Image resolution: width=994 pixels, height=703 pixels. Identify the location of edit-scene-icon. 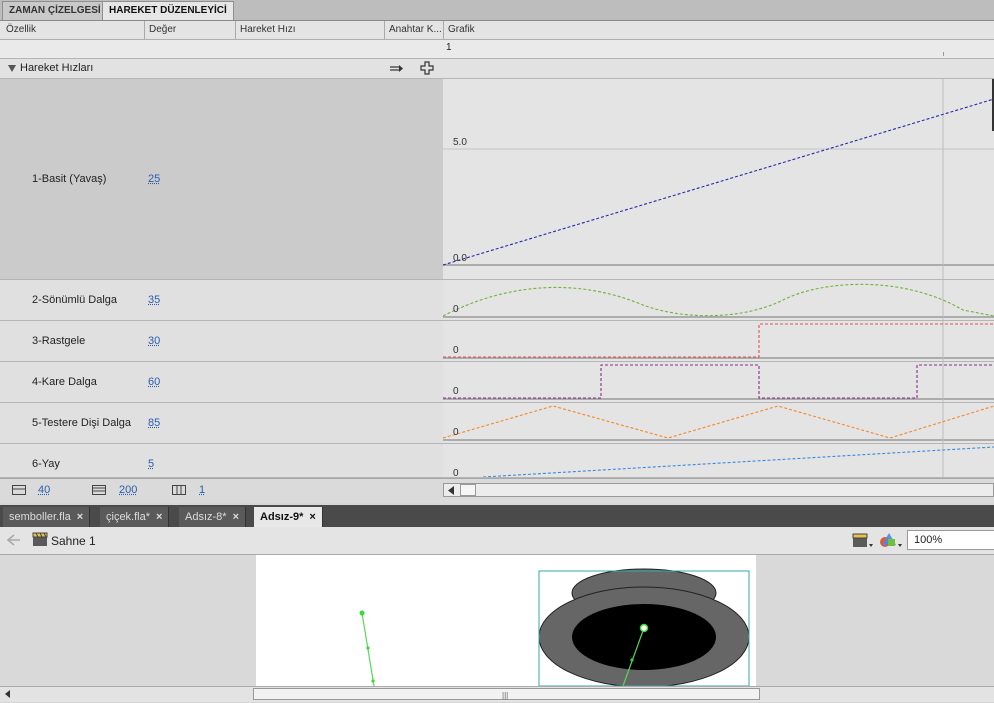
(863, 540).